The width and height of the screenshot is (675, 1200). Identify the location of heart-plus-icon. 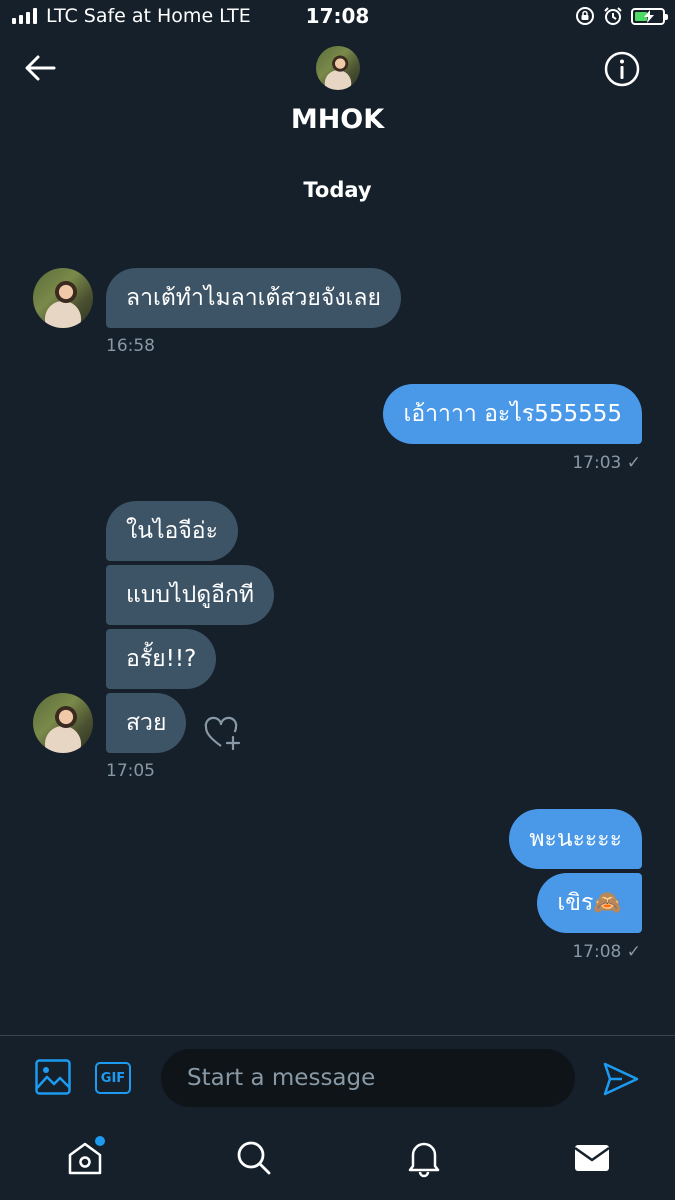
(222, 733).